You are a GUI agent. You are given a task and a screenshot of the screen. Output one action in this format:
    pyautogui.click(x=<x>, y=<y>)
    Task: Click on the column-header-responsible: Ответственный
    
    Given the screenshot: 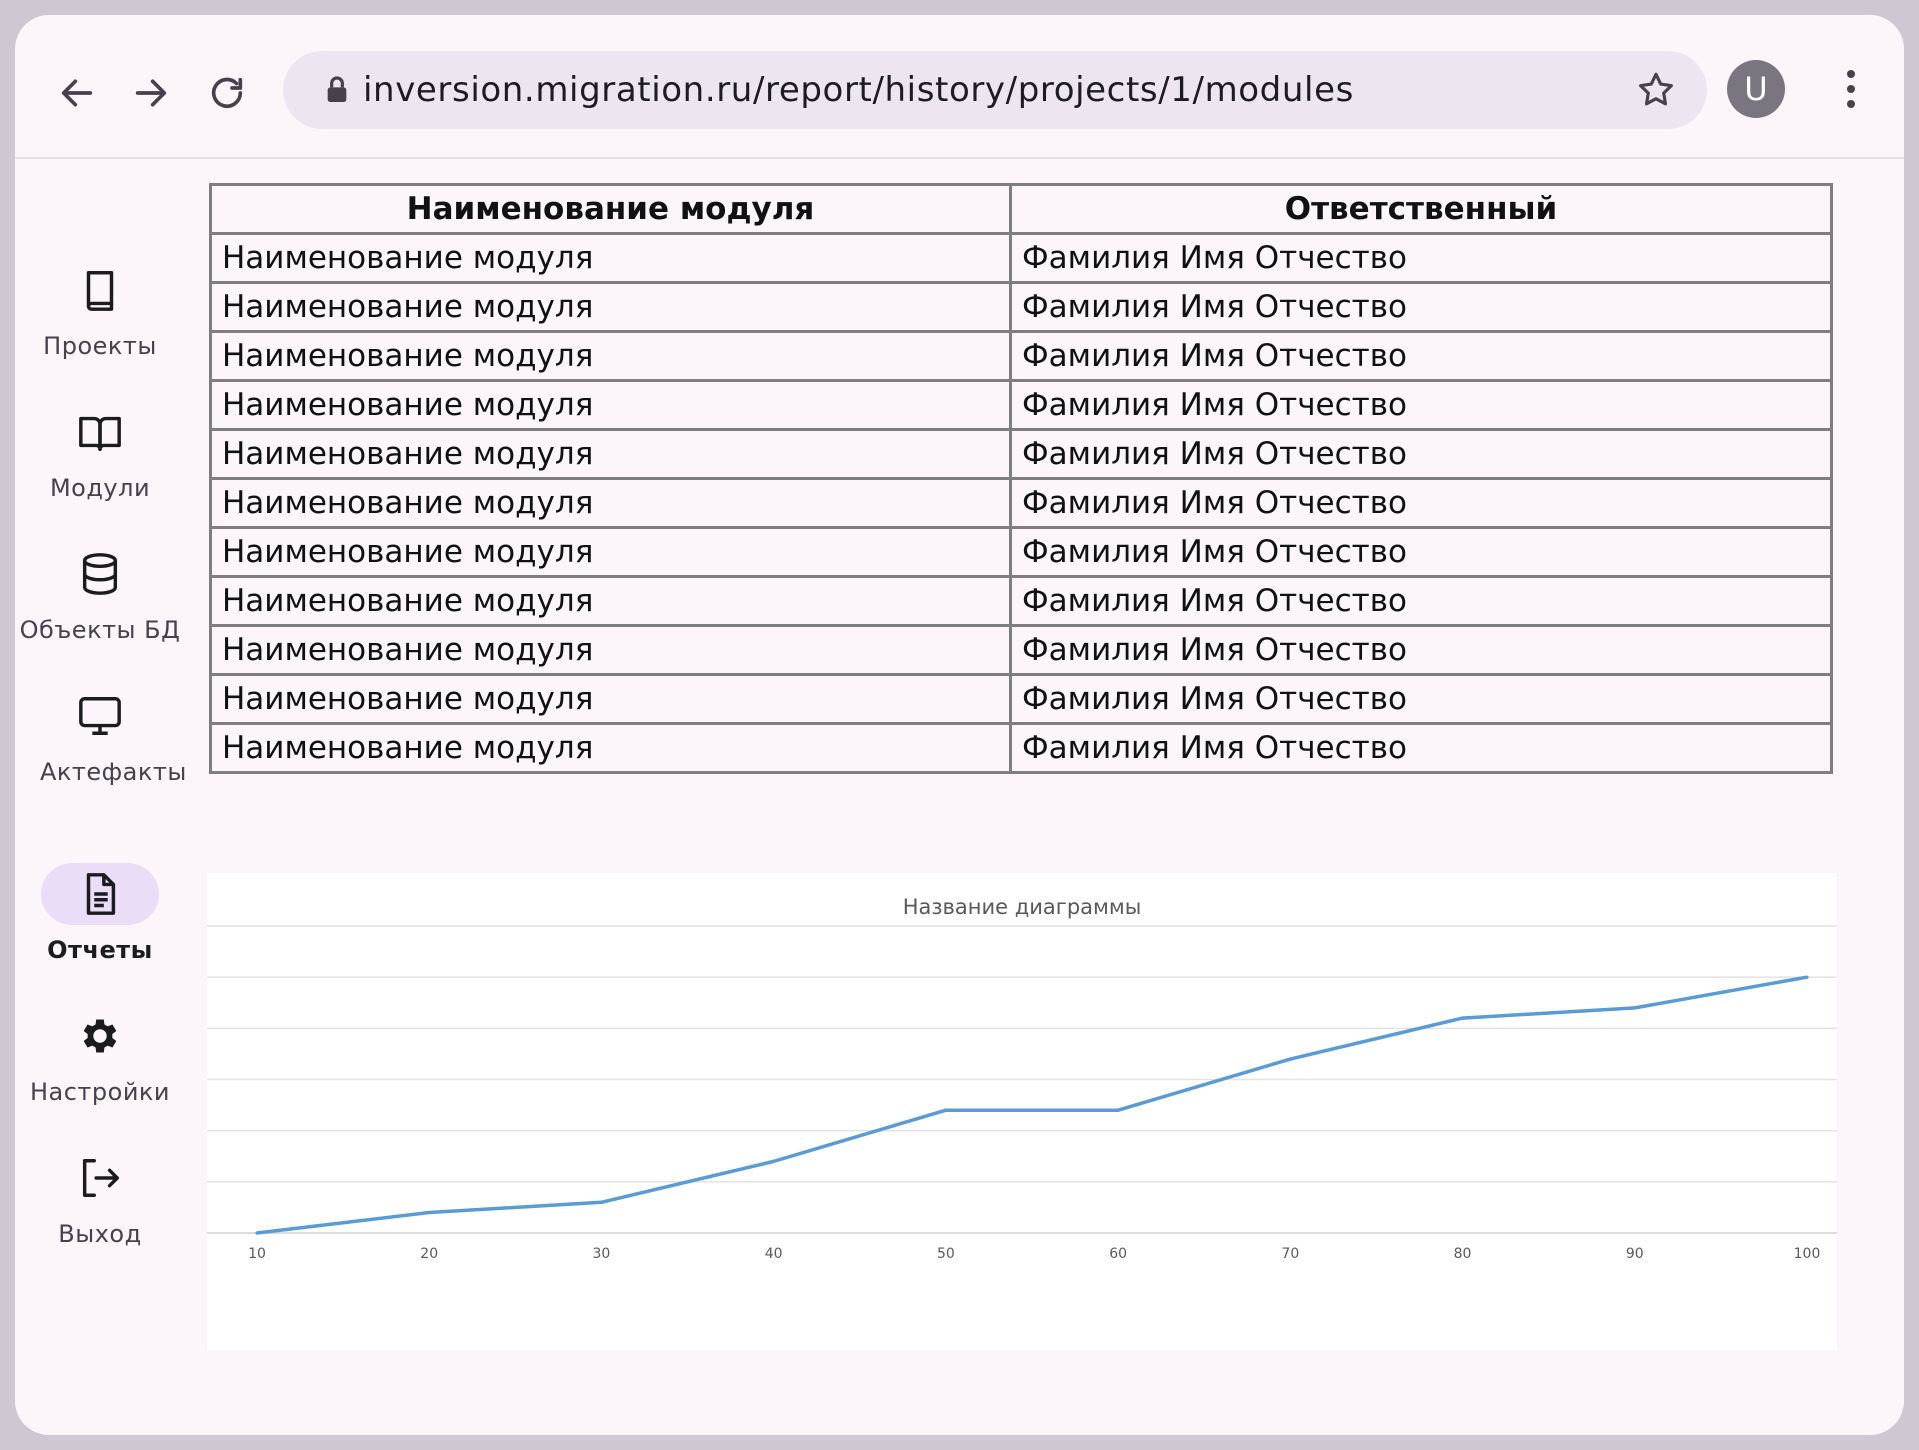 What is the action you would take?
    pyautogui.click(x=1421, y=209)
    